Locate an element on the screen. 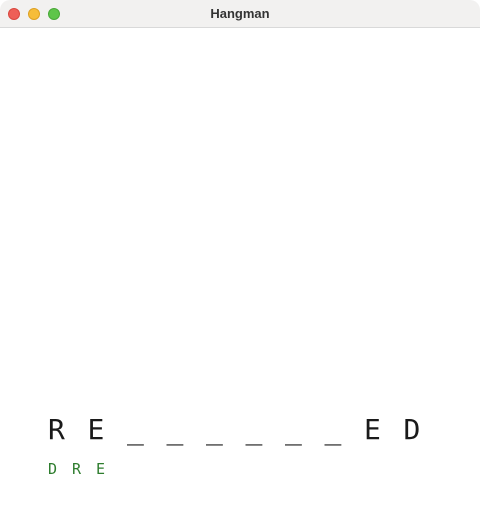 The height and width of the screenshot is (508, 480). window-title: Hangman is located at coordinates (240, 13).